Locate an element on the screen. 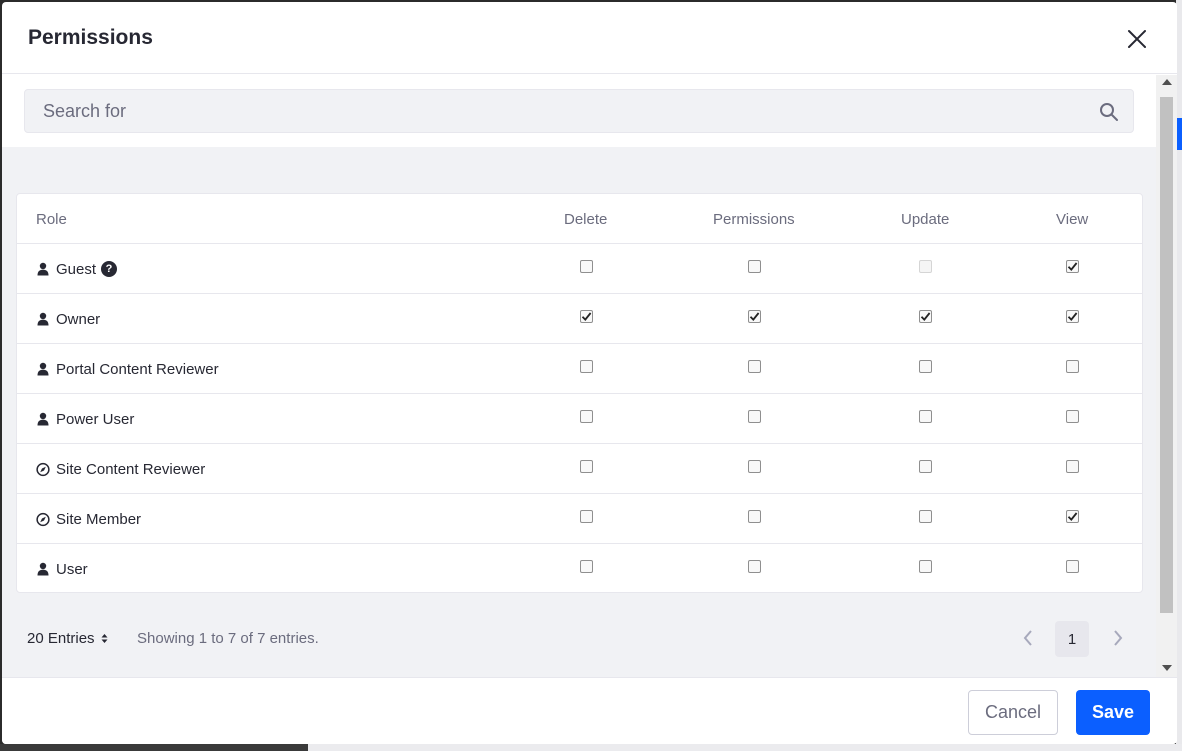  chevron-left-icon is located at coordinates (1027, 638).